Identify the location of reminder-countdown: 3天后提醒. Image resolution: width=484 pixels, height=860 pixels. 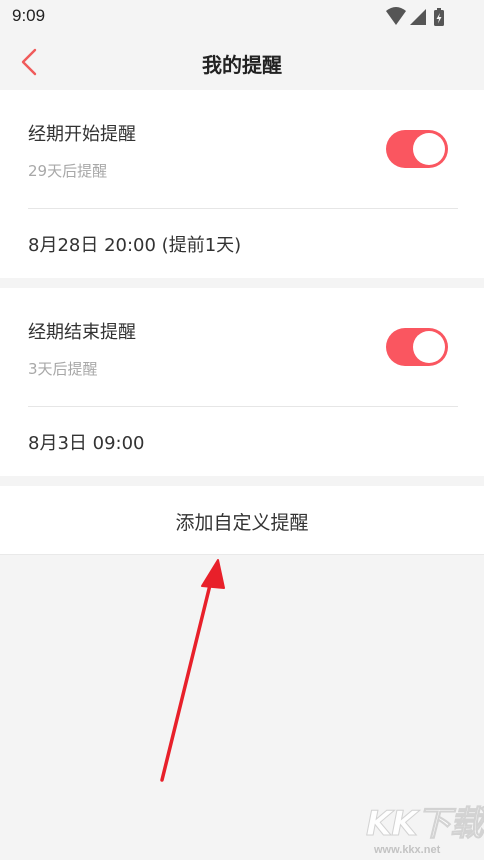
(63, 369).